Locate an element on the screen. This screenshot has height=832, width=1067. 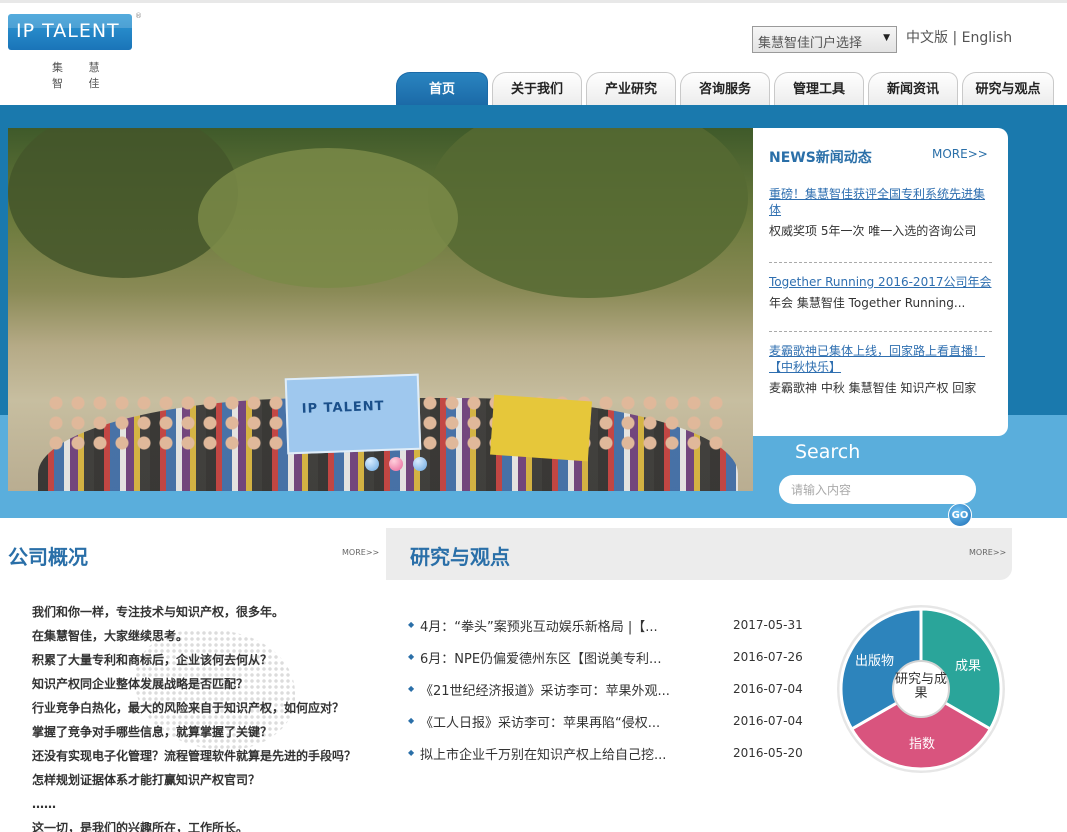
research-row: ◆ 《21世纪经济报道》采访李可：苹果外观... 2016-07-04 is located at coordinates (613, 694).